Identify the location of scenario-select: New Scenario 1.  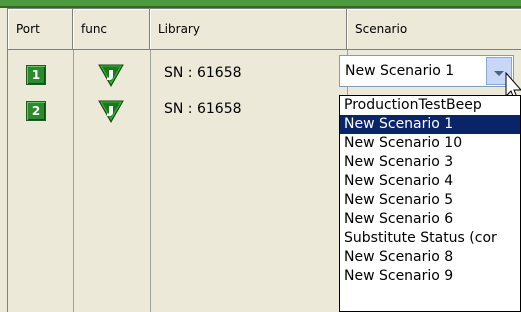
(426, 71).